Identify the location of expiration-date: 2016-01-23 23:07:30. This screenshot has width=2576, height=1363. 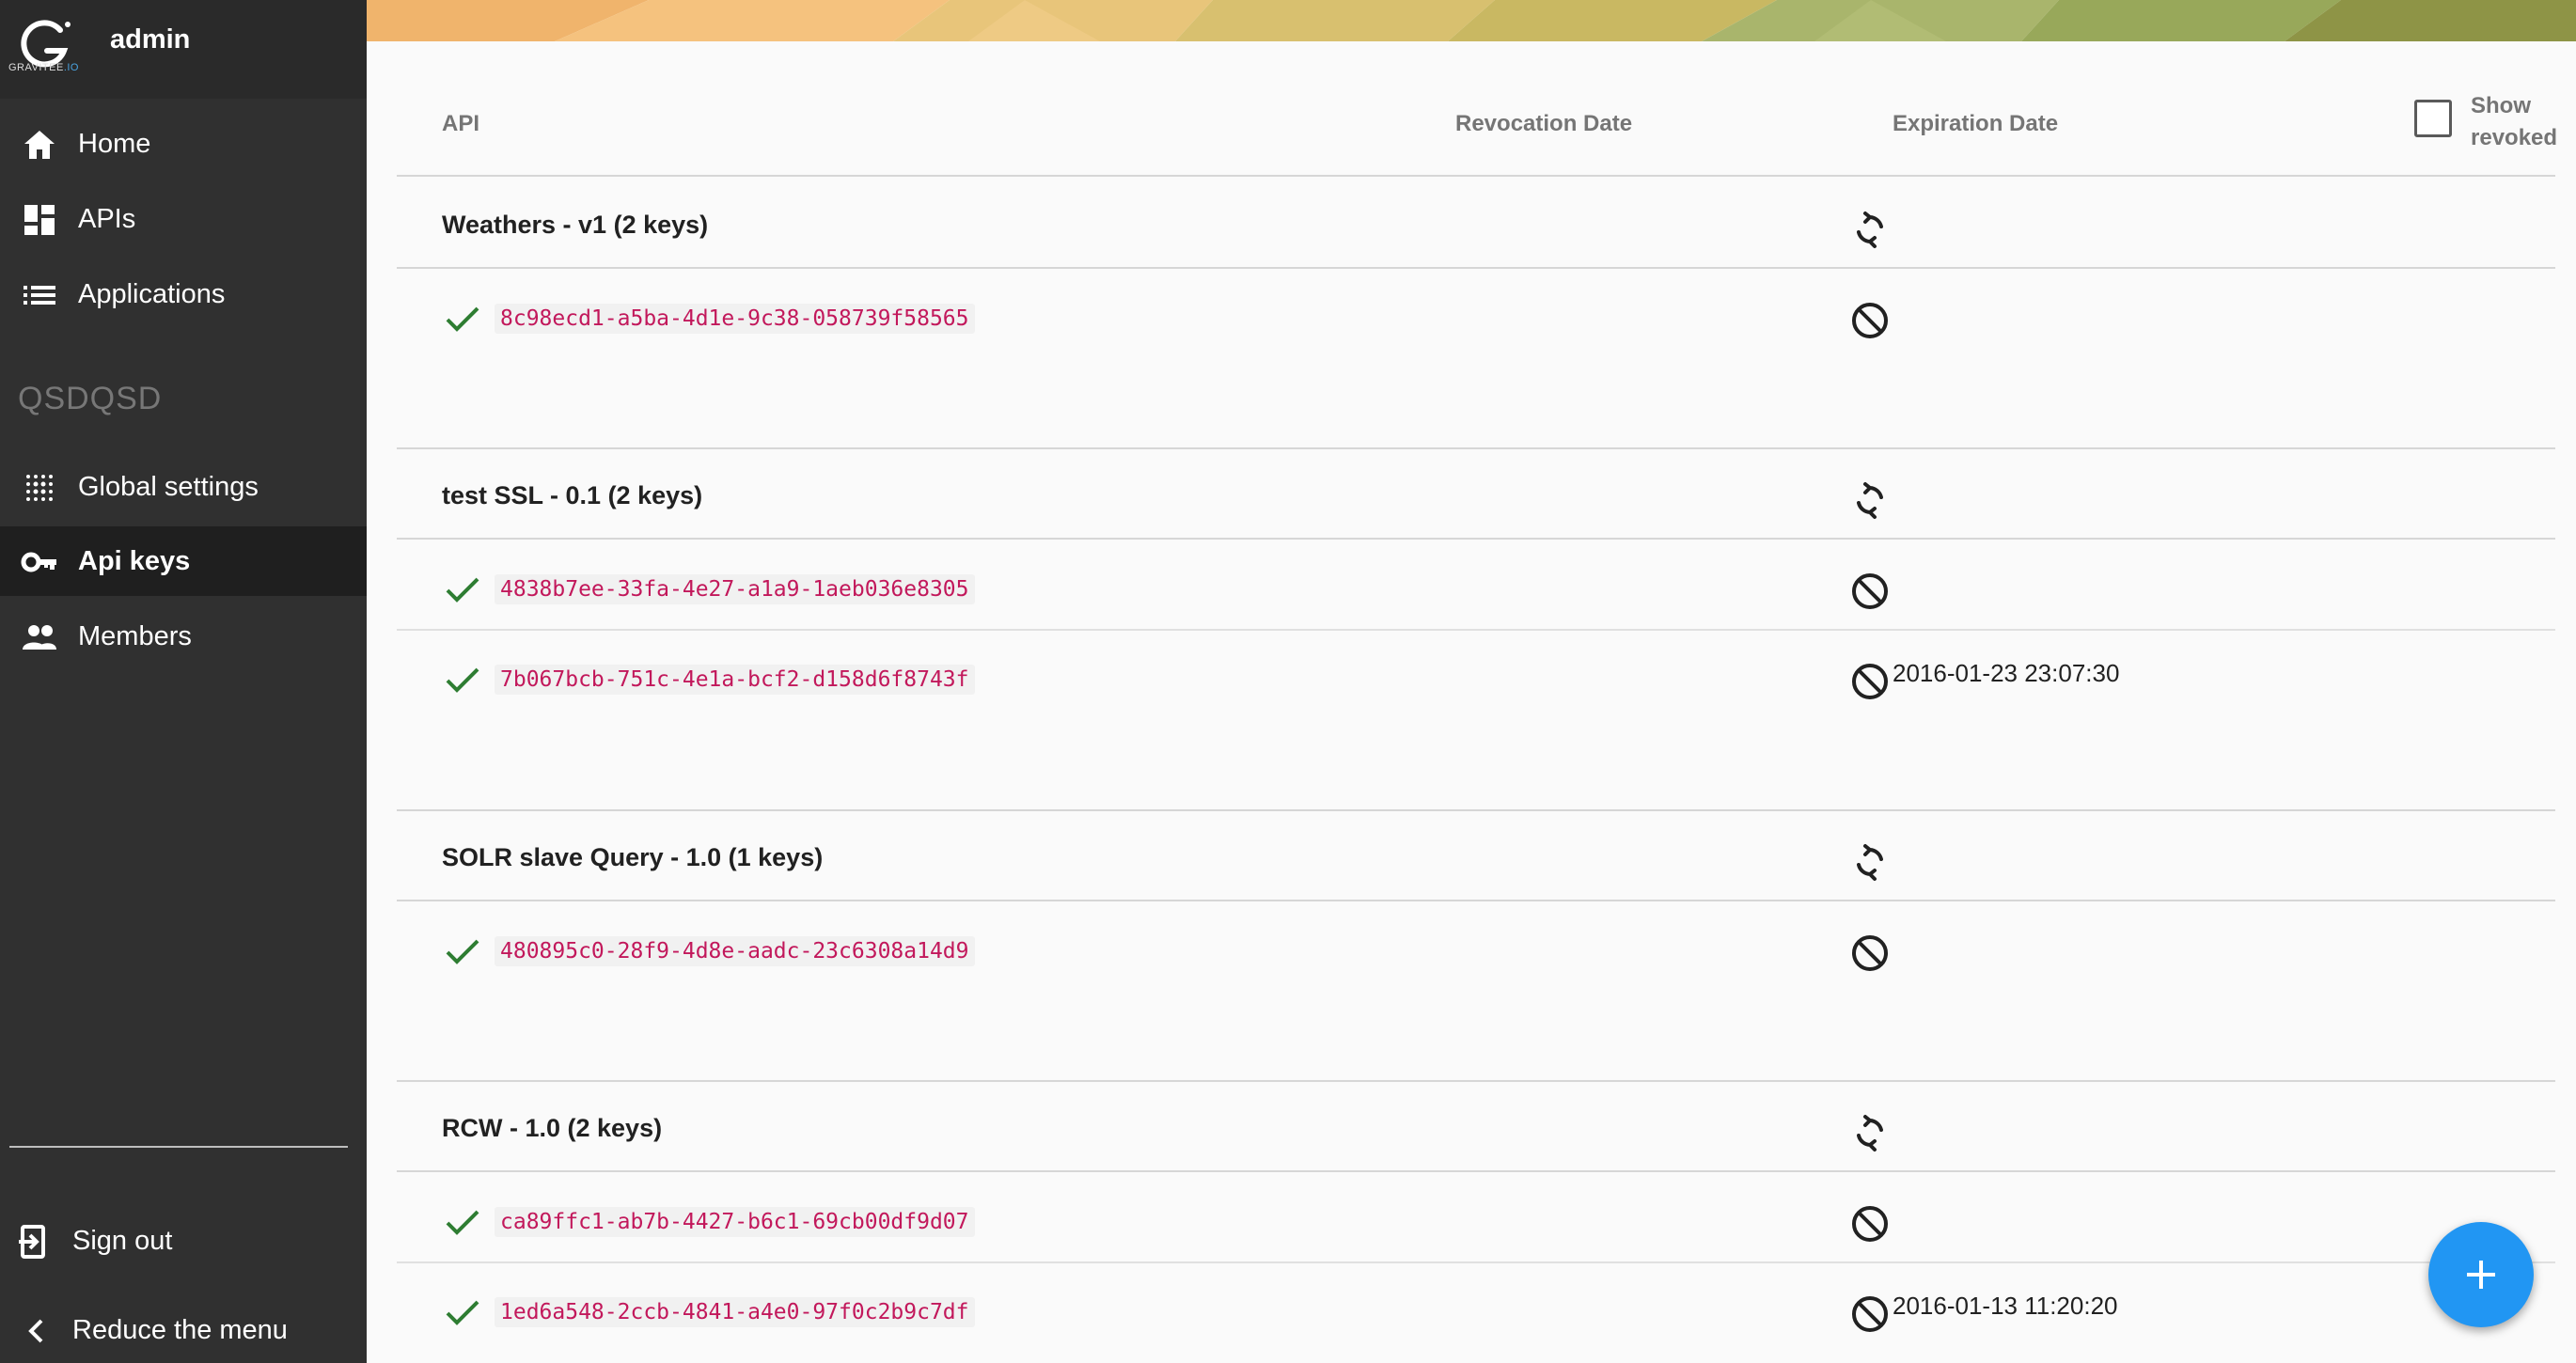
(2007, 673).